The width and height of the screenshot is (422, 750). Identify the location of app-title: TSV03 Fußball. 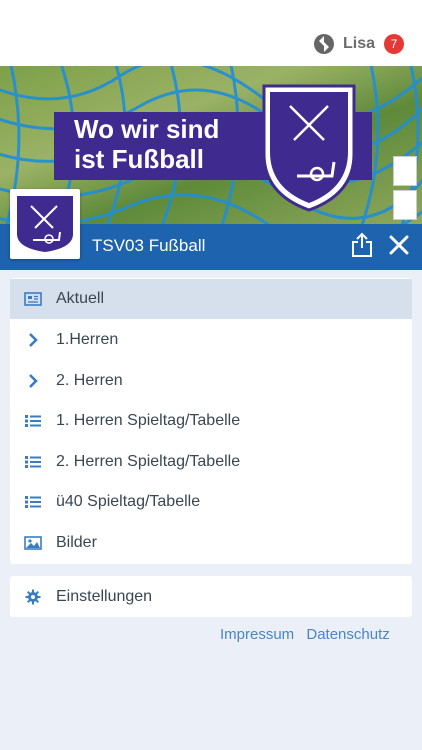
(149, 245).